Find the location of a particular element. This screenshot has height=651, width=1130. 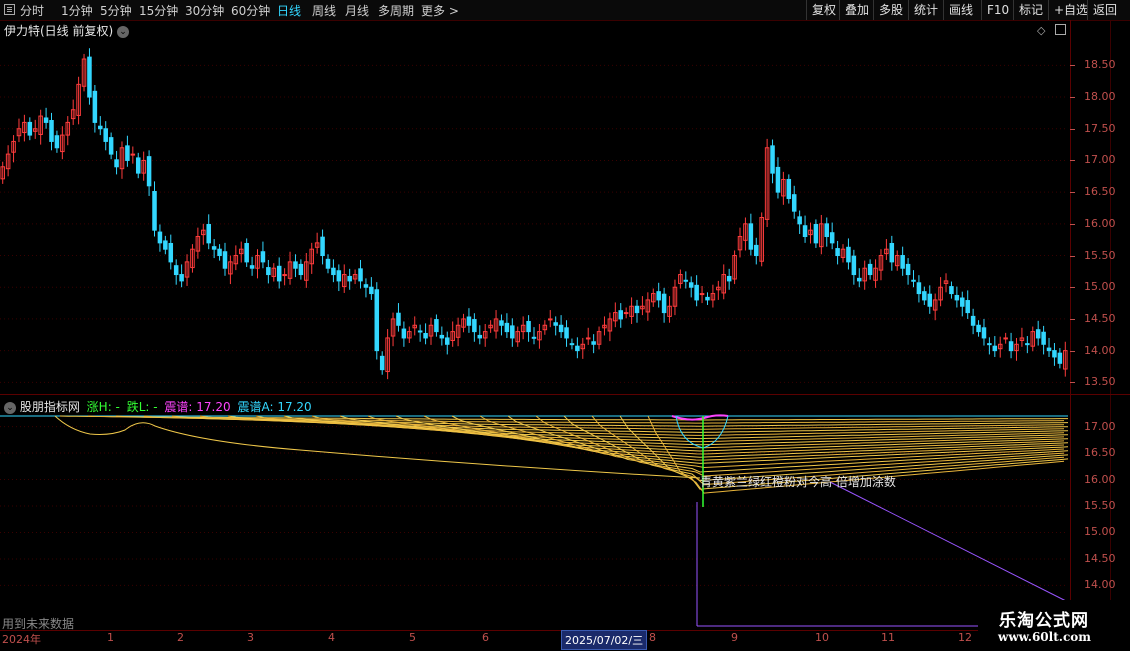

tab-1min: 1分钟 is located at coordinates (77, 10).